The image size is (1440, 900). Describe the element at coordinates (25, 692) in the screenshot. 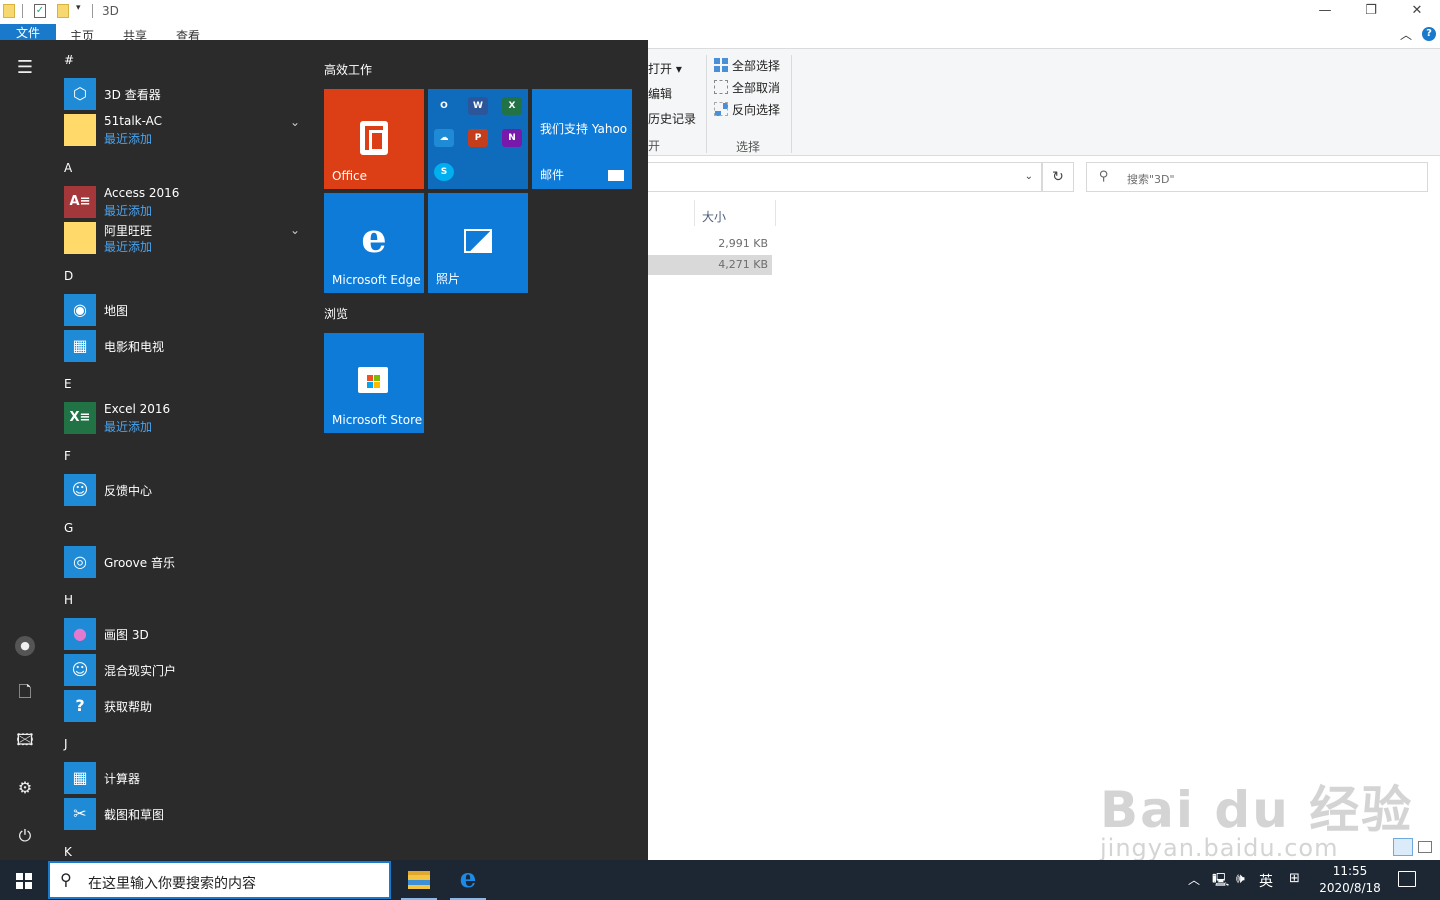

I see `documents-icon: 🗋` at that location.